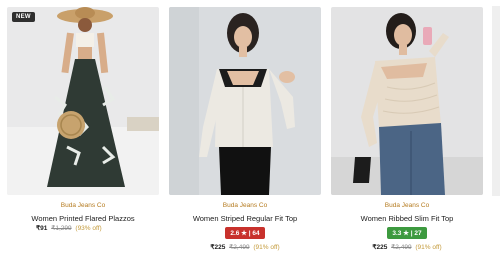 Image resolution: width=500 pixels, height=256 pixels. I want to click on rating-badge: 2.6 ★ | 64, so click(245, 233).